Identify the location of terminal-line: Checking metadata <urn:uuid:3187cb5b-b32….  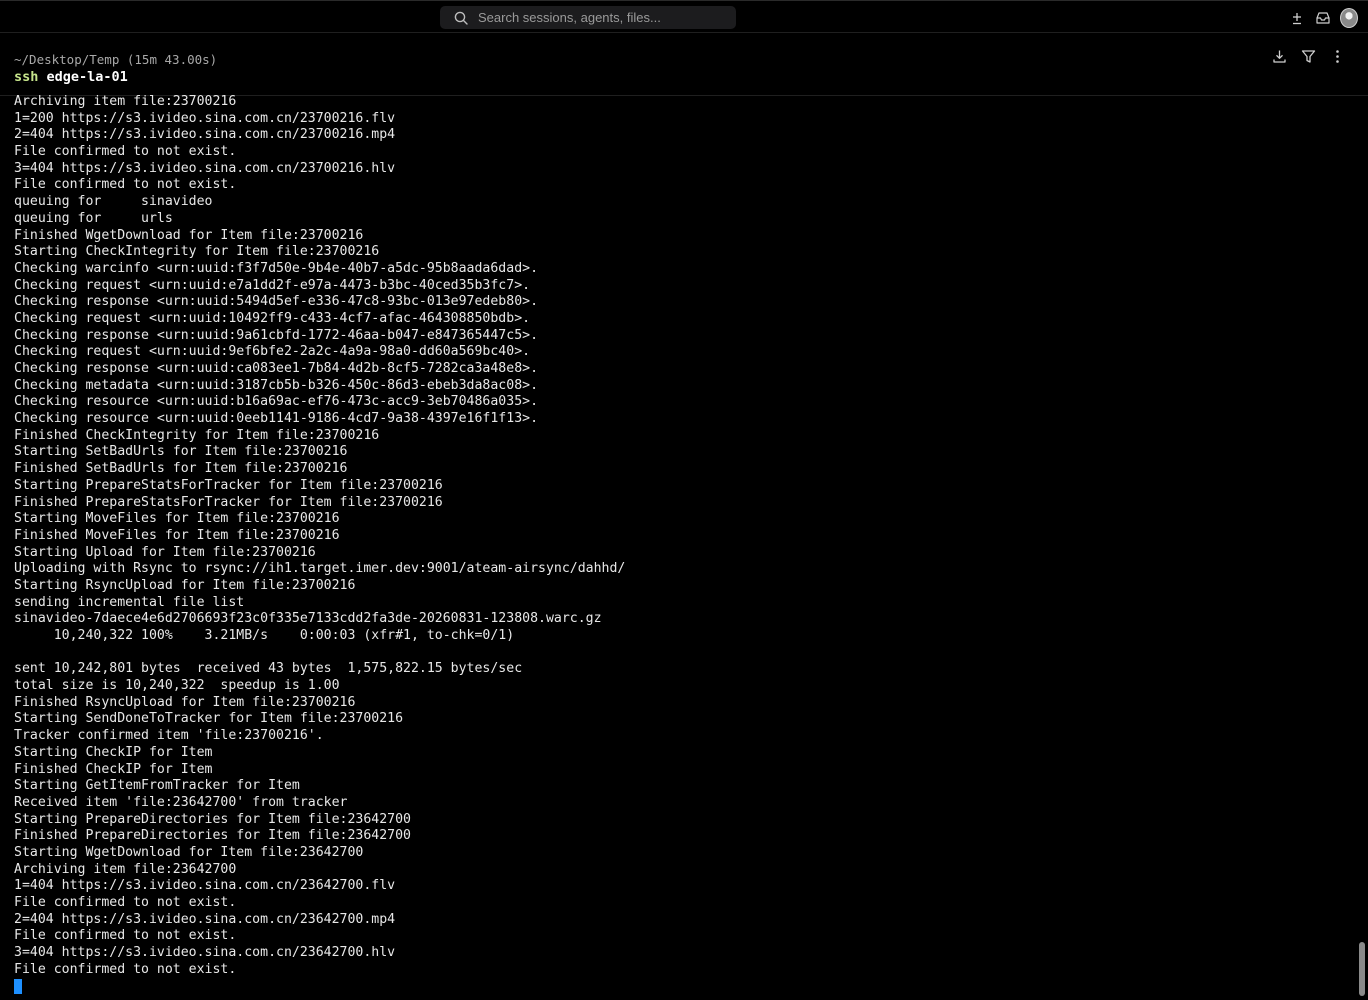
(276, 385).